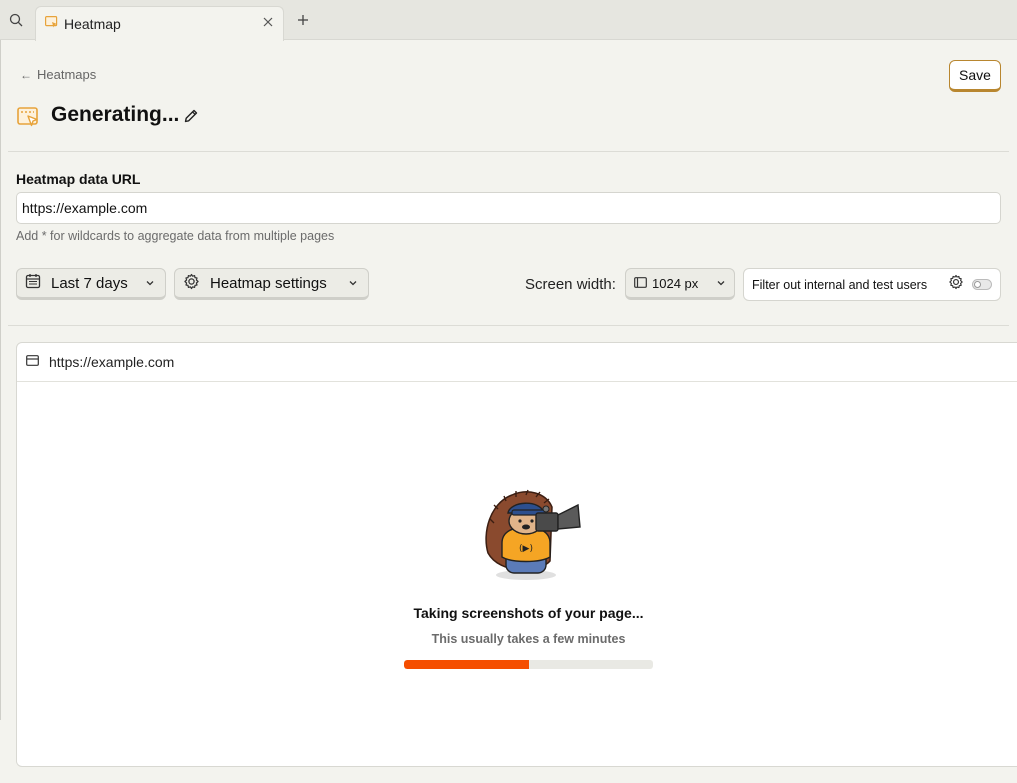 Image resolution: width=1017 pixels, height=783 pixels. What do you see at coordinates (982, 284) in the screenshot?
I see `filter-toggle` at bounding box center [982, 284].